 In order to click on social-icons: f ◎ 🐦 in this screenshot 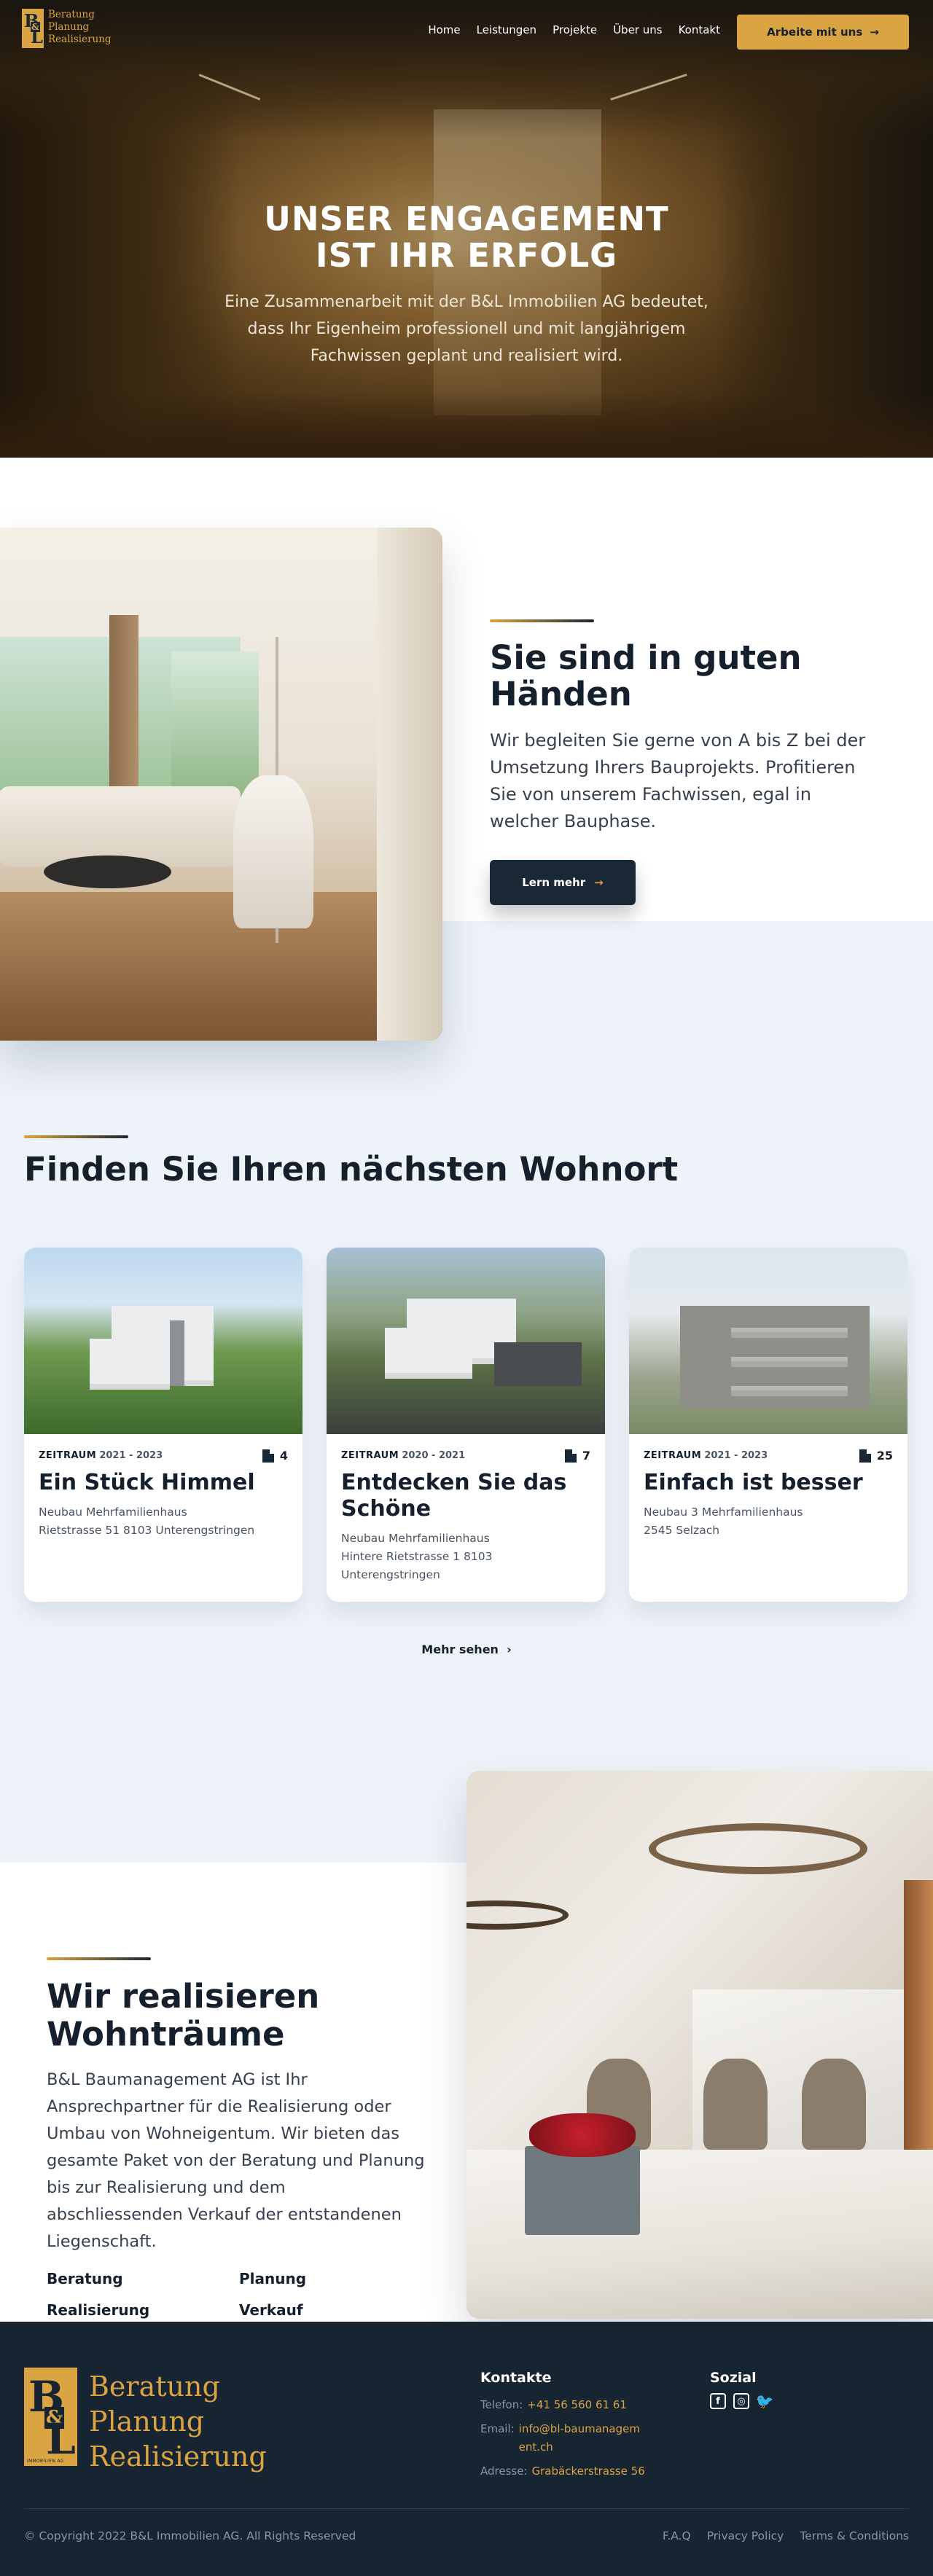, I will do `click(742, 2401)`.